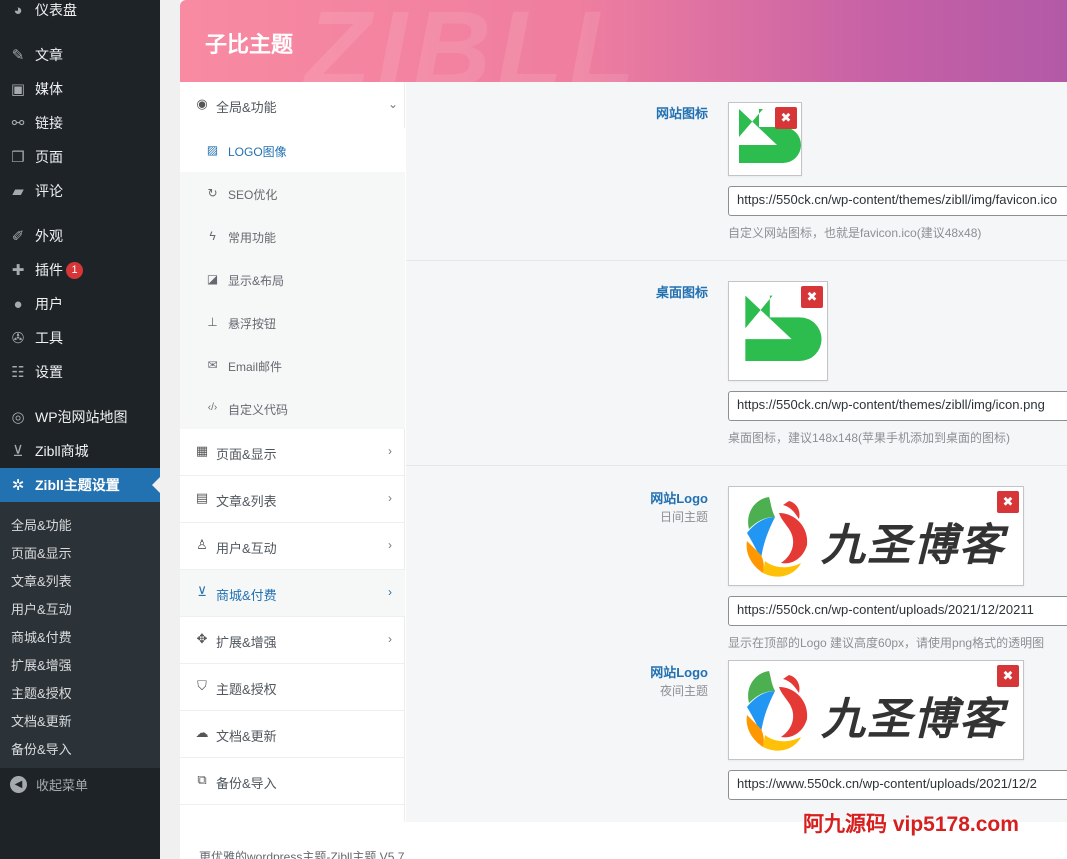 The height and width of the screenshot is (859, 1067). Describe the element at coordinates (18, 55) in the screenshot. I see `pushpin-icon: ✎` at that location.